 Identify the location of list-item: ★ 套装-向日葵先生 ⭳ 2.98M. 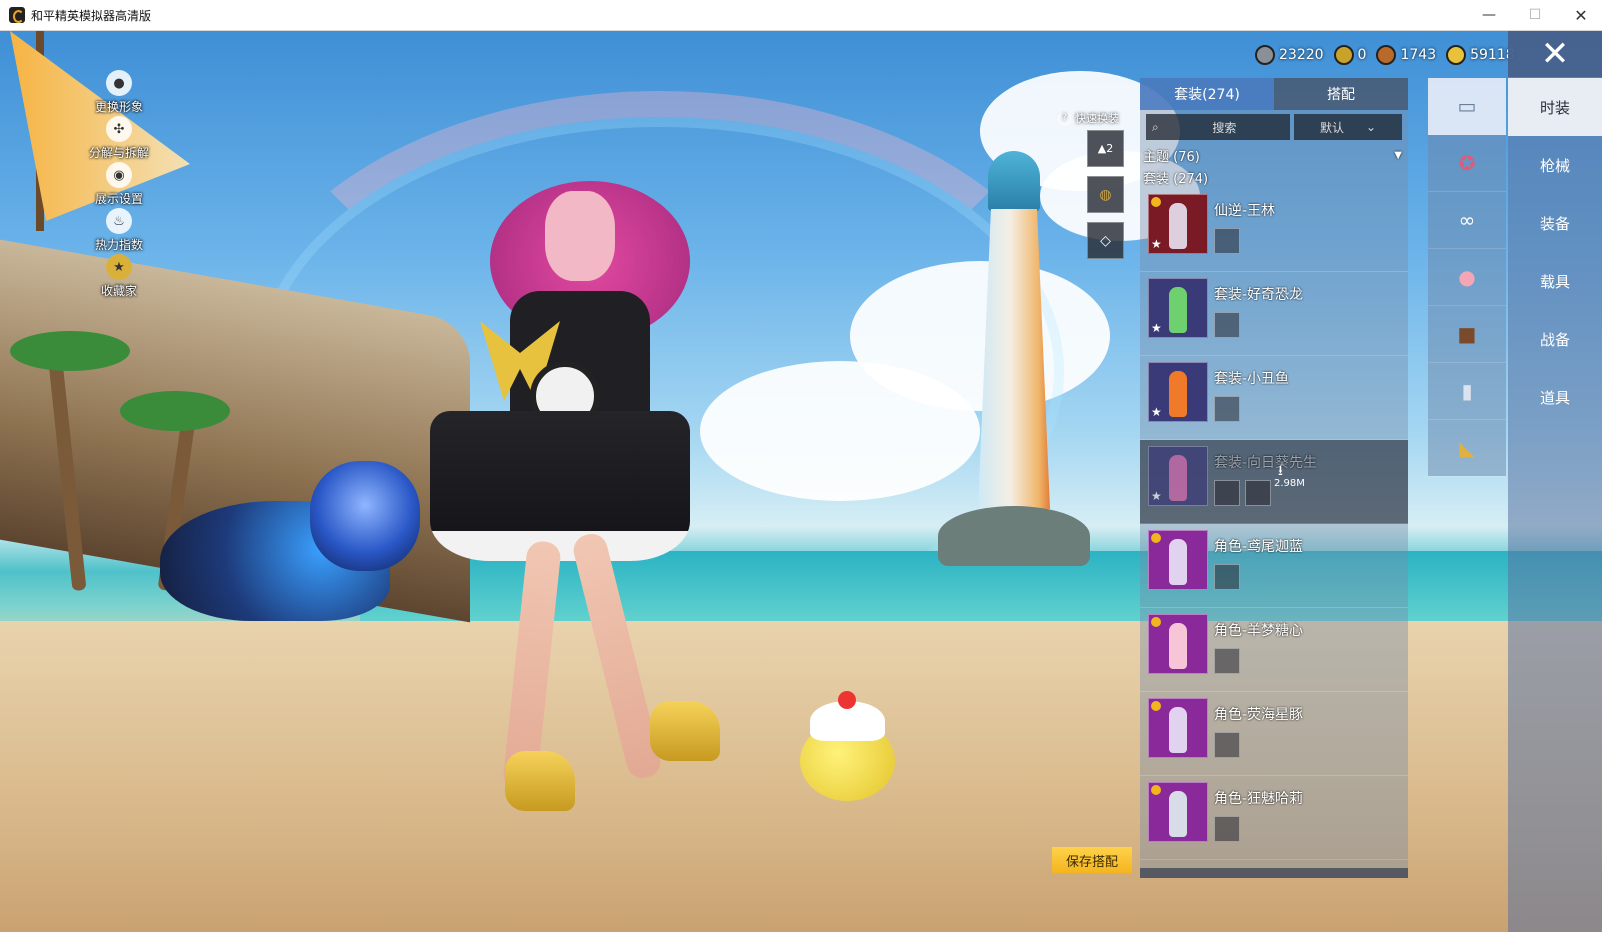
(1274, 482).